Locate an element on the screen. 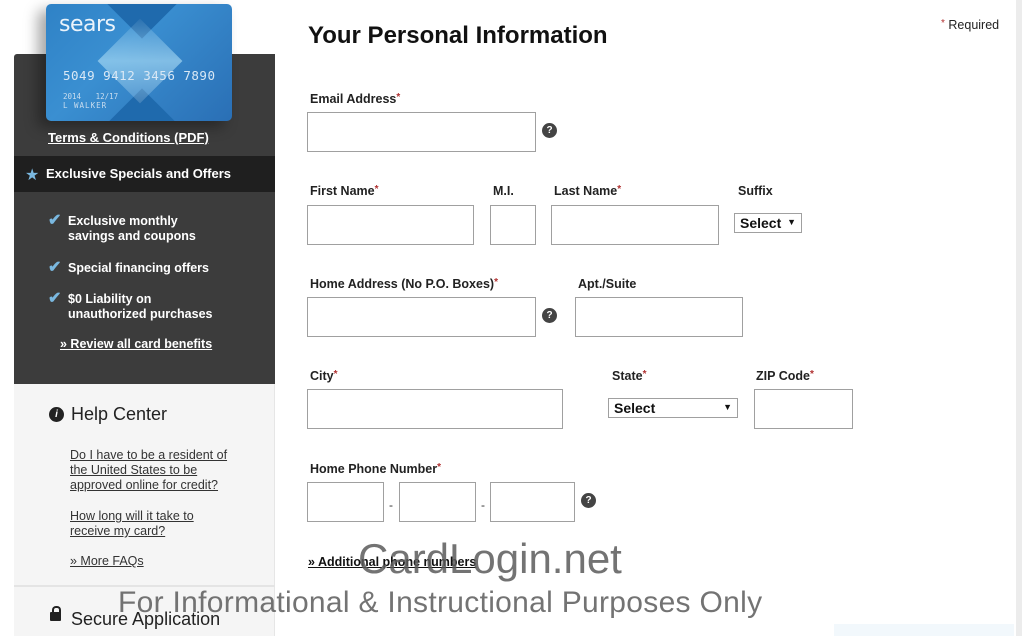  card-member-since: 2014 is located at coordinates (72, 96).